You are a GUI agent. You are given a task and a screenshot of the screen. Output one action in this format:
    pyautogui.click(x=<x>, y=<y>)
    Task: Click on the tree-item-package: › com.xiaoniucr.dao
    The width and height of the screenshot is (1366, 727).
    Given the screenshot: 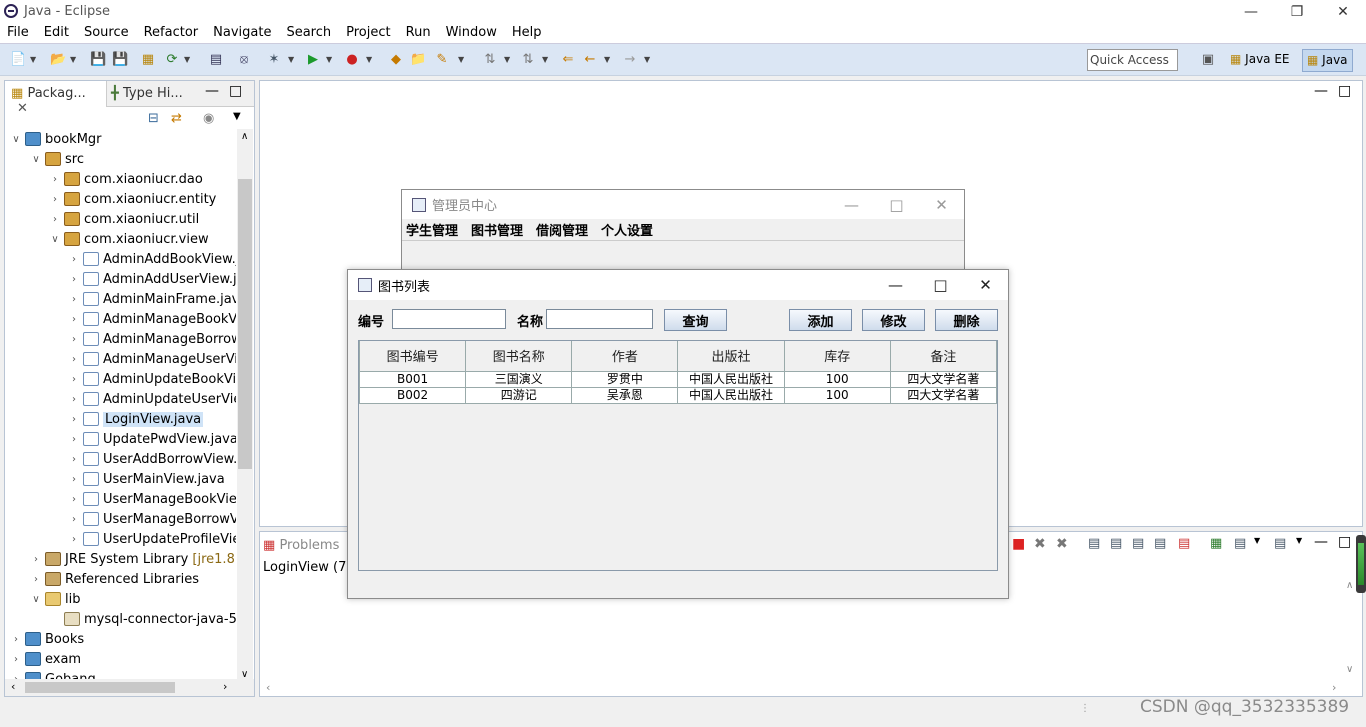 What is the action you would take?
    pyautogui.click(x=104, y=179)
    